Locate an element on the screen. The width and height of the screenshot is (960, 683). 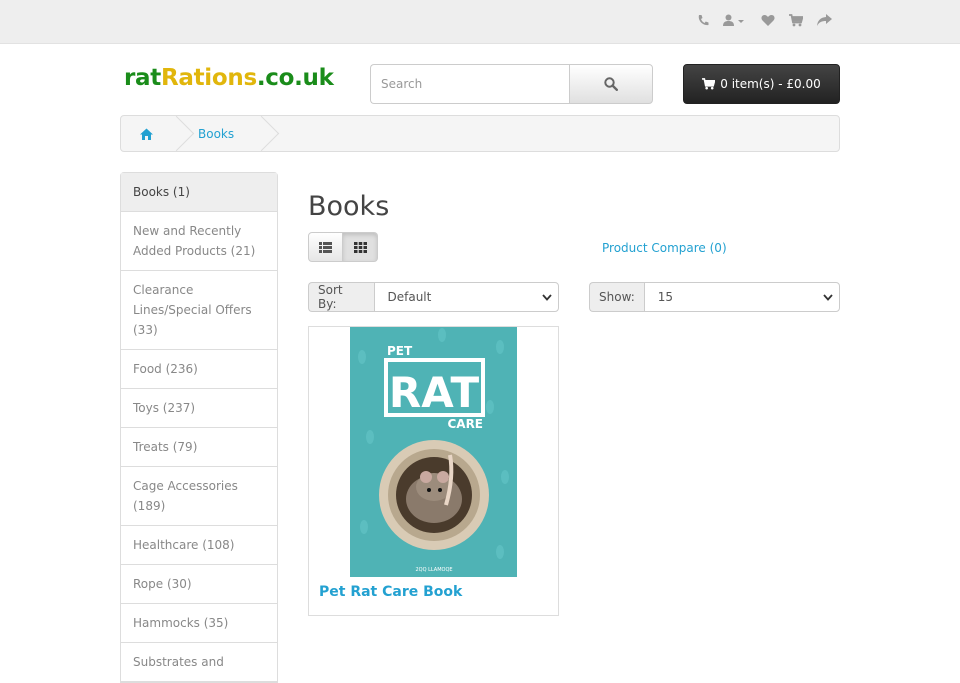
sidebar-item-cage-accessories: Cage Accessories (189) is located at coordinates (199, 496).